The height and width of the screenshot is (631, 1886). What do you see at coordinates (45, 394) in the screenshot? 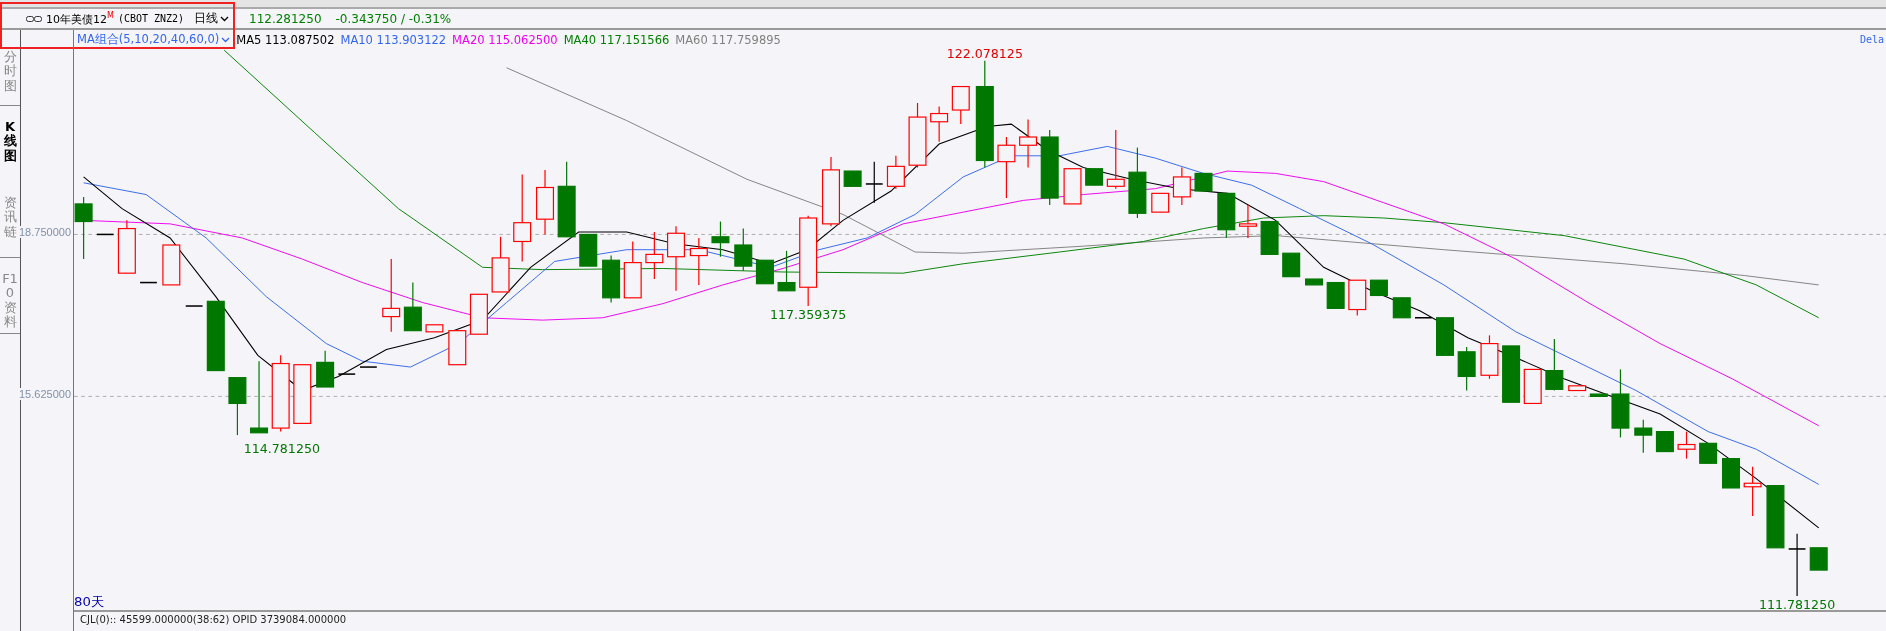
I see `price-axis-label: 15.625000` at bounding box center [45, 394].